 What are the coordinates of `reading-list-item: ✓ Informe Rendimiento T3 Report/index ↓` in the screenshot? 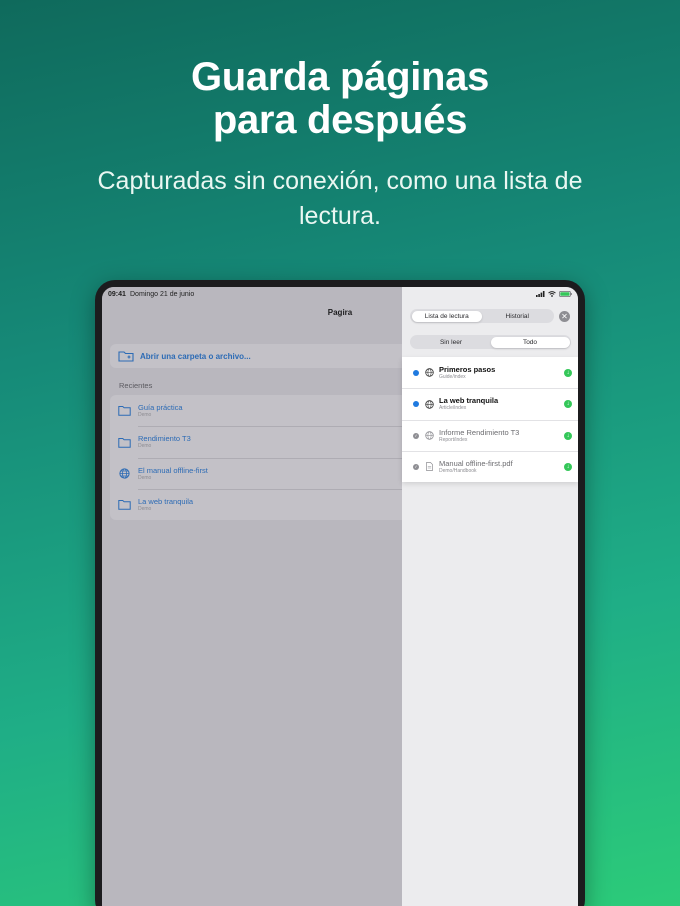 It's located at (490, 435).